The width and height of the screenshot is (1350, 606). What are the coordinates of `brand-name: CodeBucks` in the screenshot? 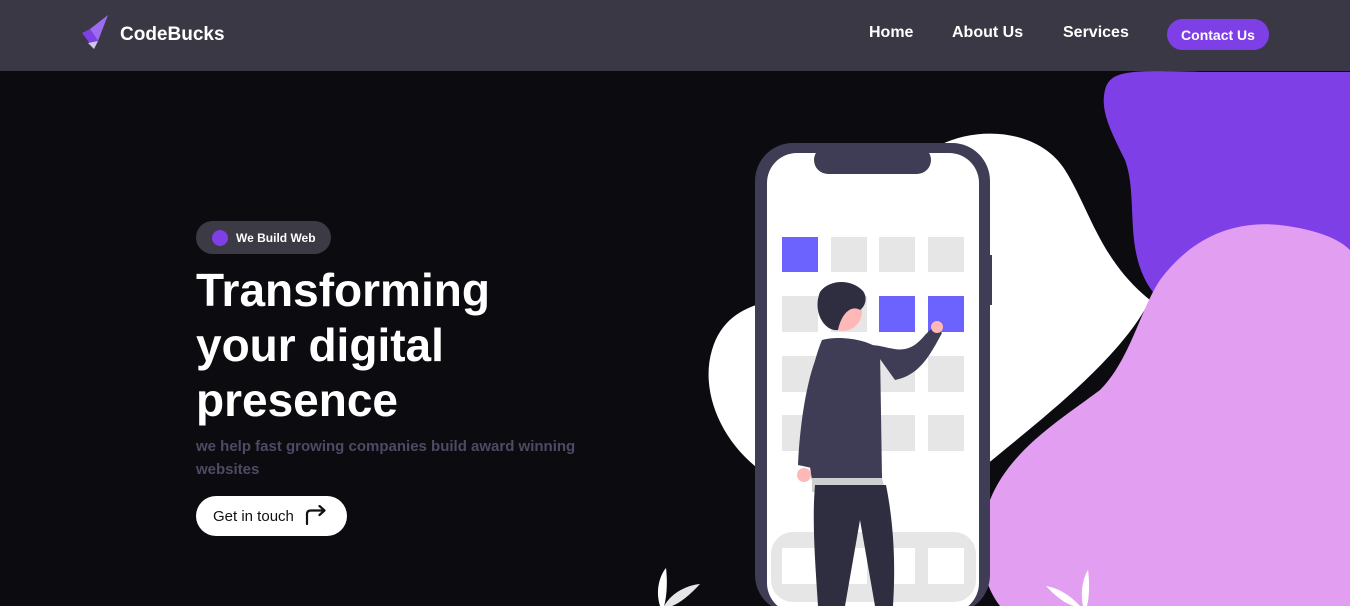 It's located at (172, 34).